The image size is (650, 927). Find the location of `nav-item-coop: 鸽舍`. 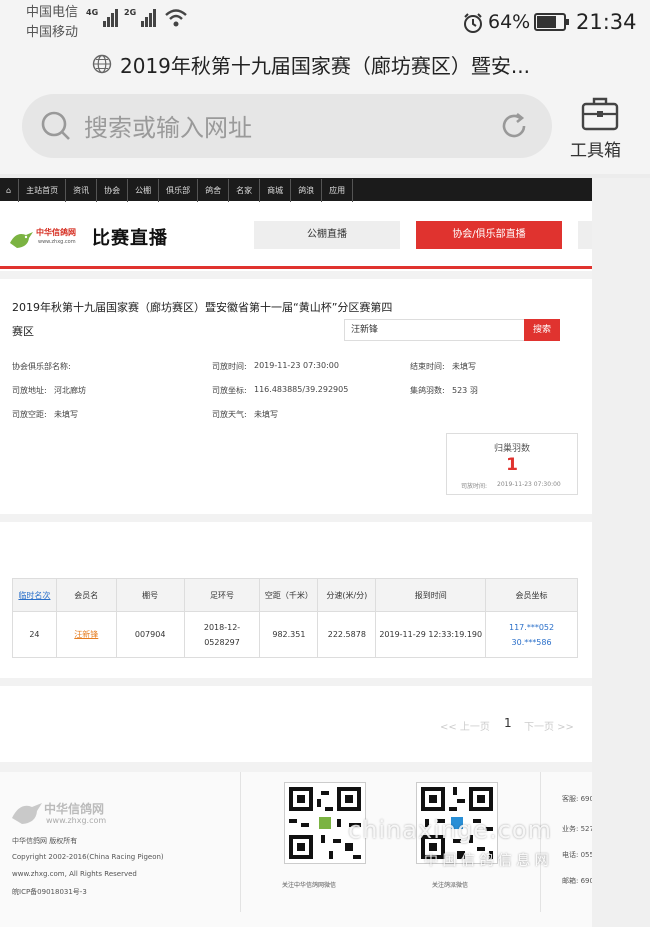

nav-item-coop: 鸽舍 is located at coordinates (214, 190).